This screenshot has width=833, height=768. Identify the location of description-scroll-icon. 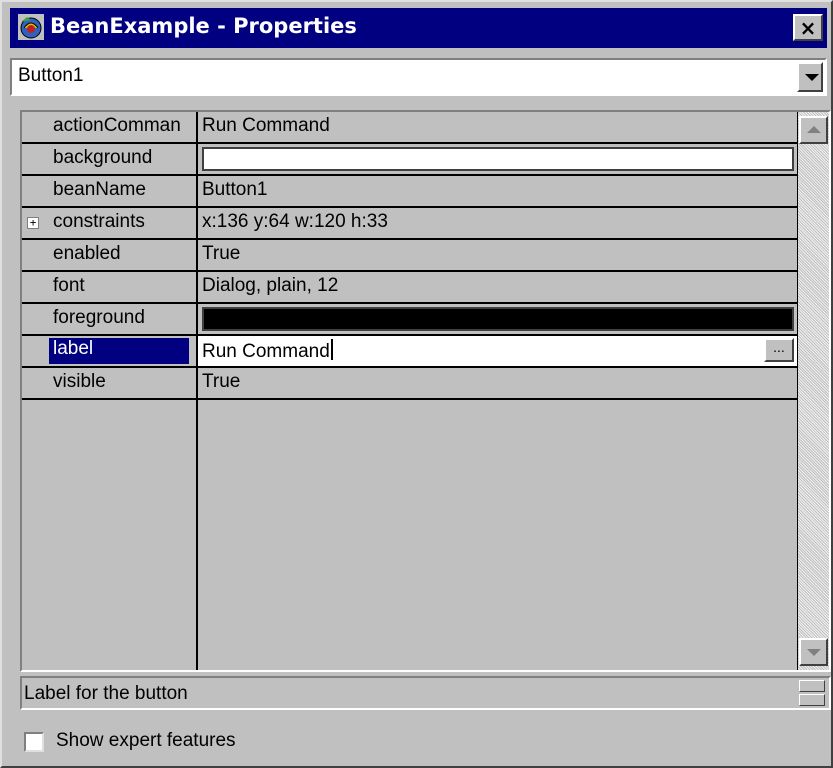
(812, 693).